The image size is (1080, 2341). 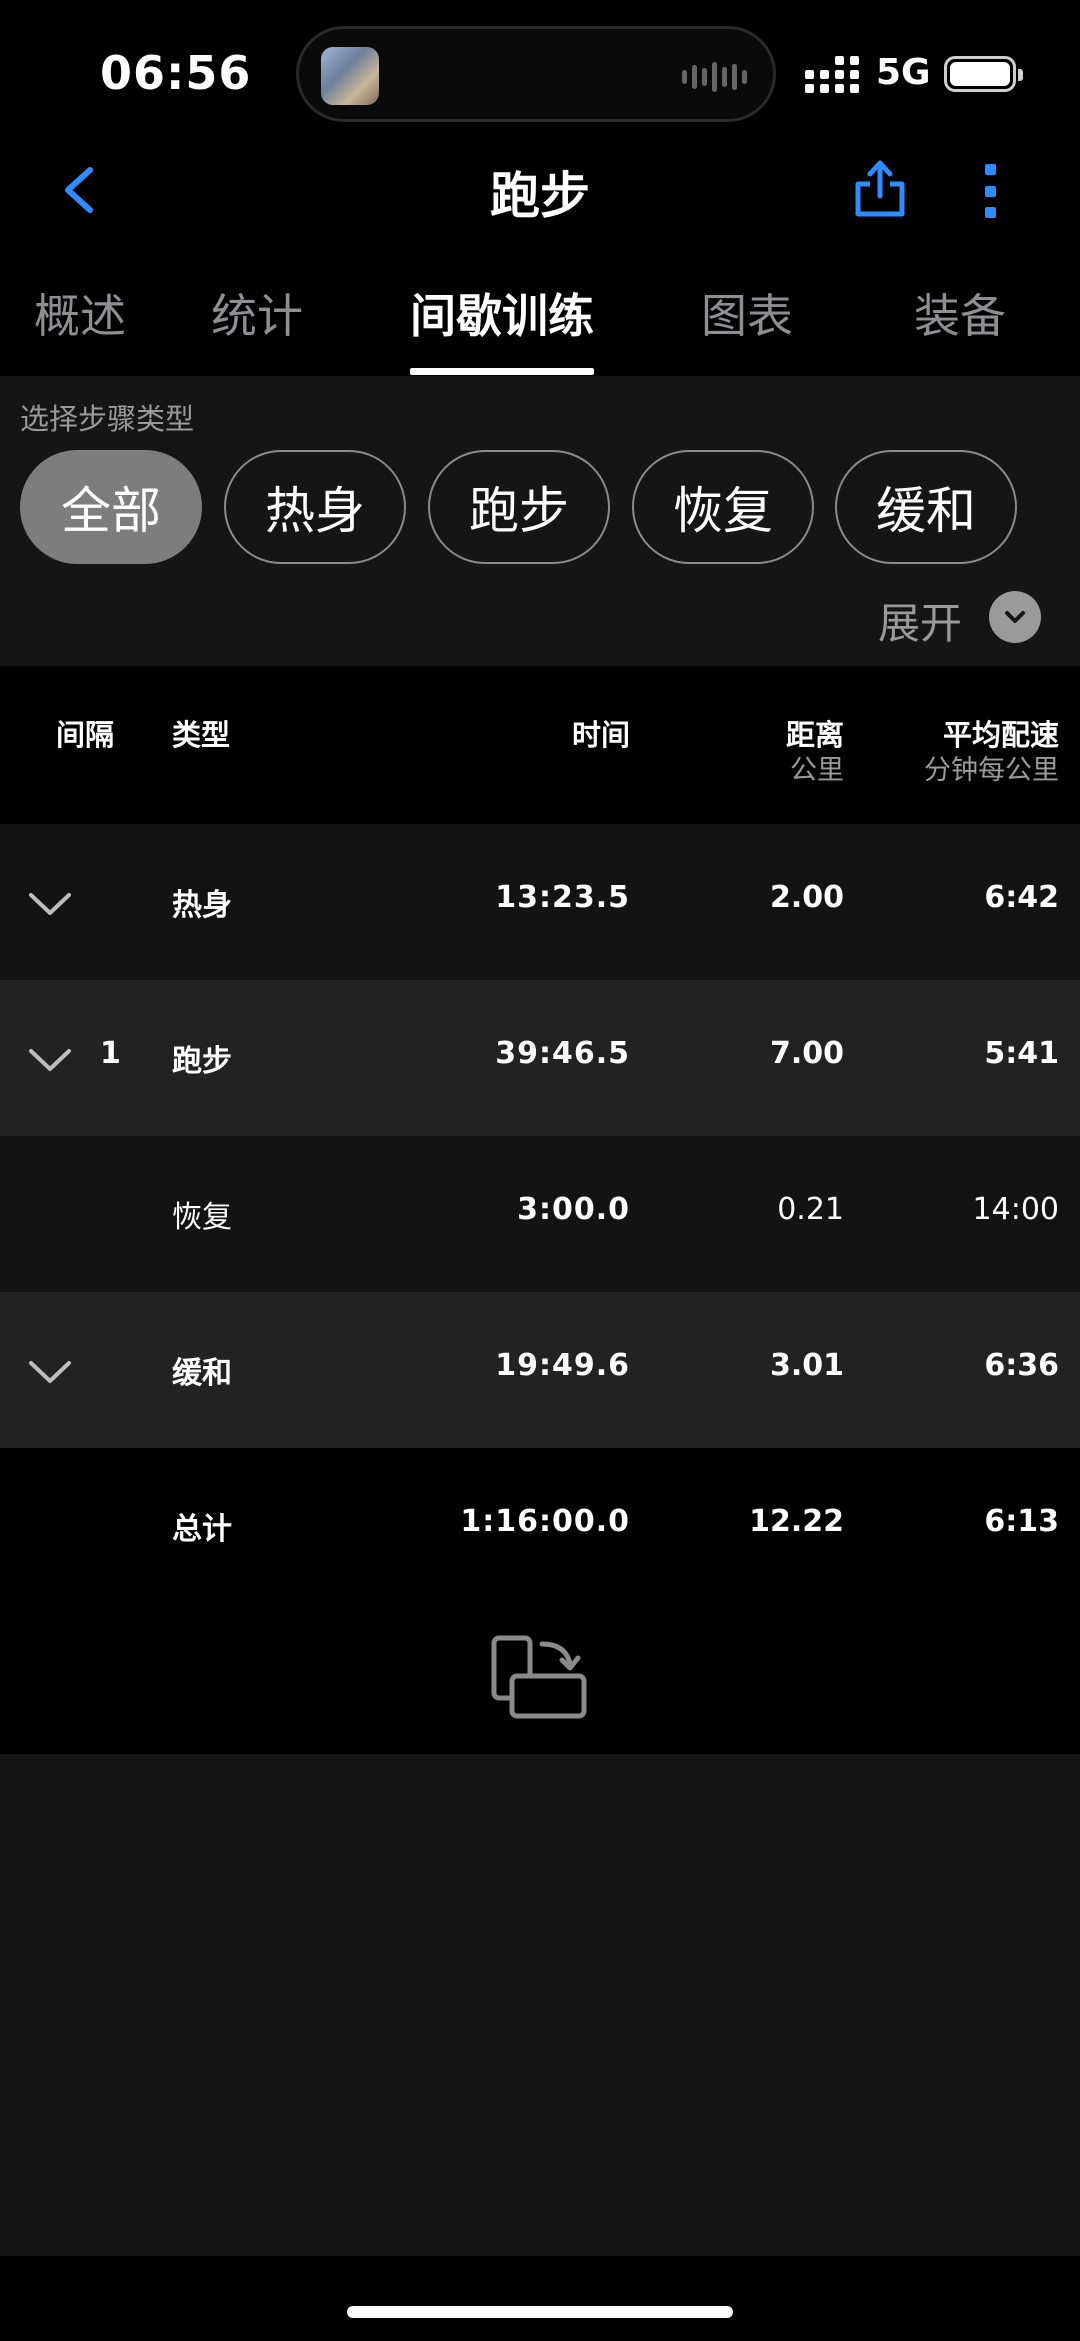 I want to click on row-time: 13:23.5, so click(x=562, y=897).